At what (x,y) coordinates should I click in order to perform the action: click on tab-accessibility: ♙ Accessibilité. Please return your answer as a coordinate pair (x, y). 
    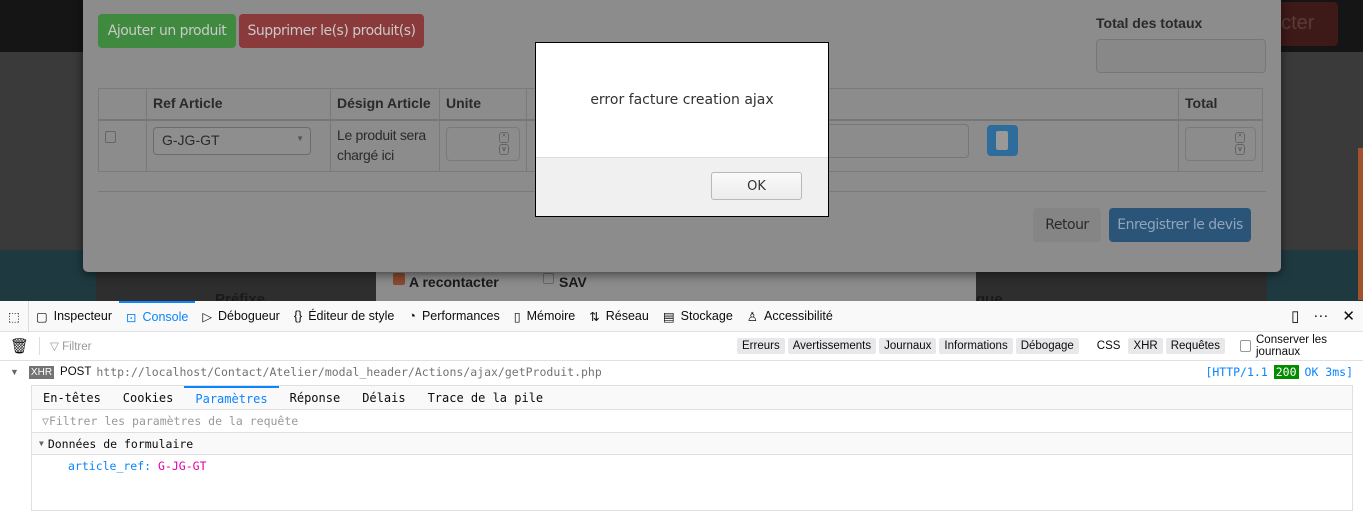
    Looking at the image, I should click on (790, 316).